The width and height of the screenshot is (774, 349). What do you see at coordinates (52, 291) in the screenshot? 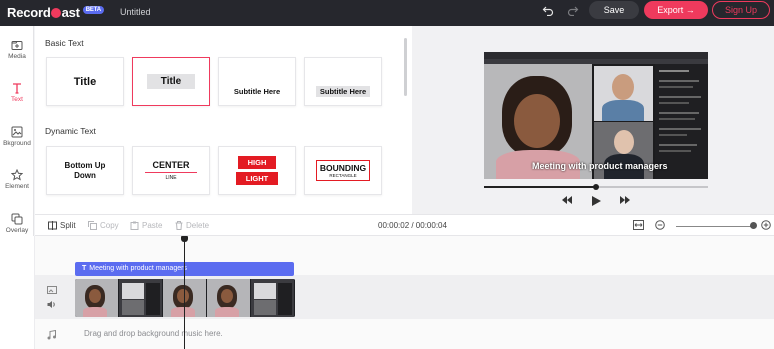
I see `image-track-icon` at bounding box center [52, 291].